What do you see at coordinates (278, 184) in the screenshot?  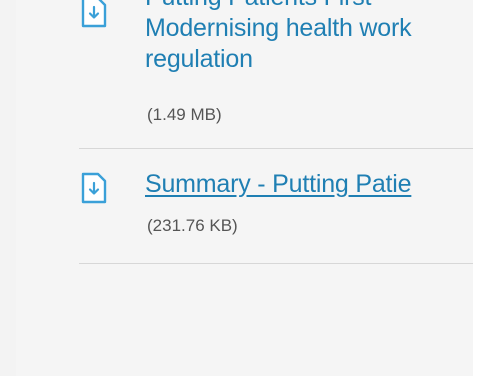 I see `attachment-title-link: Summary - Putting Patie` at bounding box center [278, 184].